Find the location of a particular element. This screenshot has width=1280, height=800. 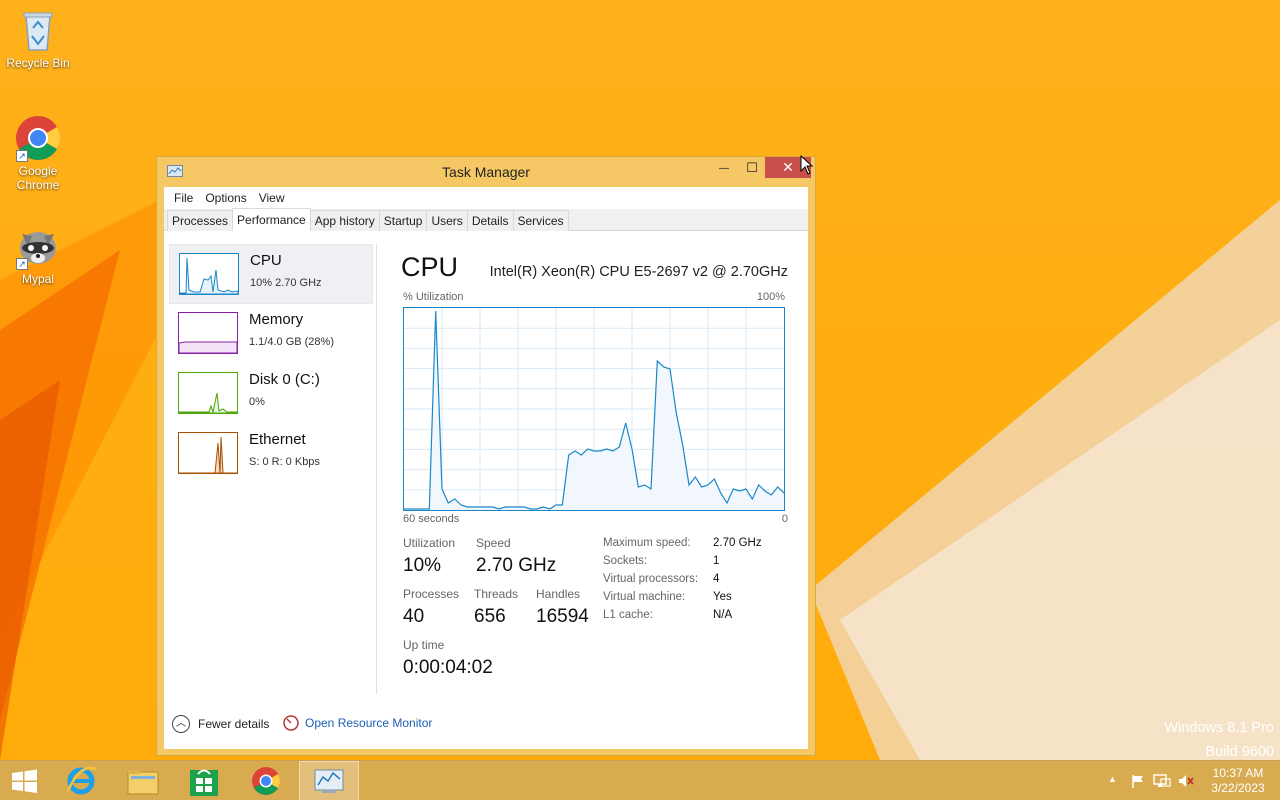

maximize-button: ☐ is located at coordinates (752, 167).